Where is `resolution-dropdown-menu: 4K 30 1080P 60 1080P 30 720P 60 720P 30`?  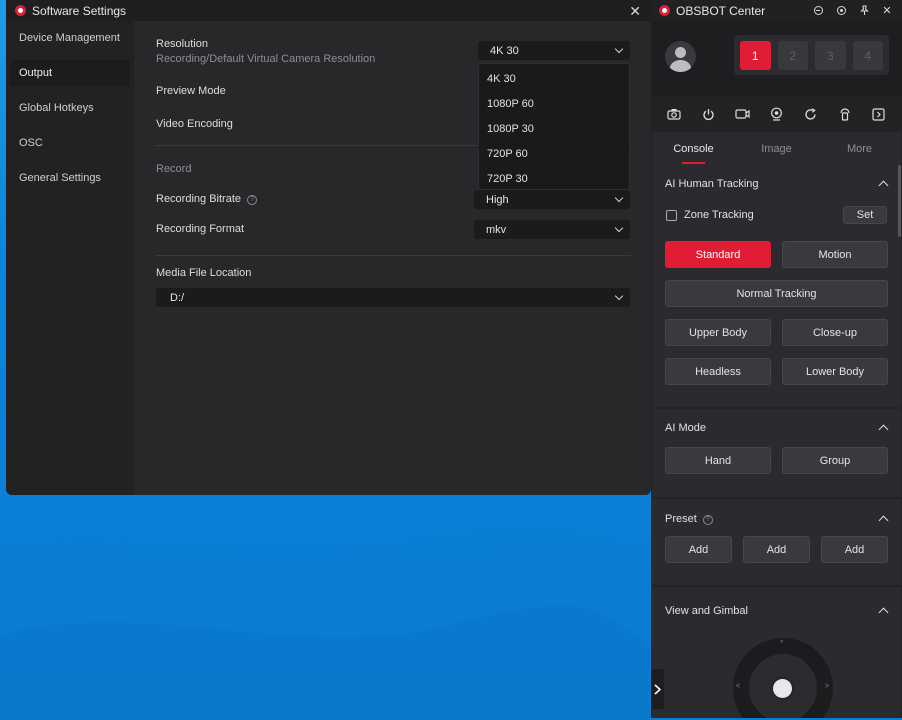
resolution-dropdown-menu: 4K 30 1080P 60 1080P 30 720P 60 720P 30 is located at coordinates (554, 126).